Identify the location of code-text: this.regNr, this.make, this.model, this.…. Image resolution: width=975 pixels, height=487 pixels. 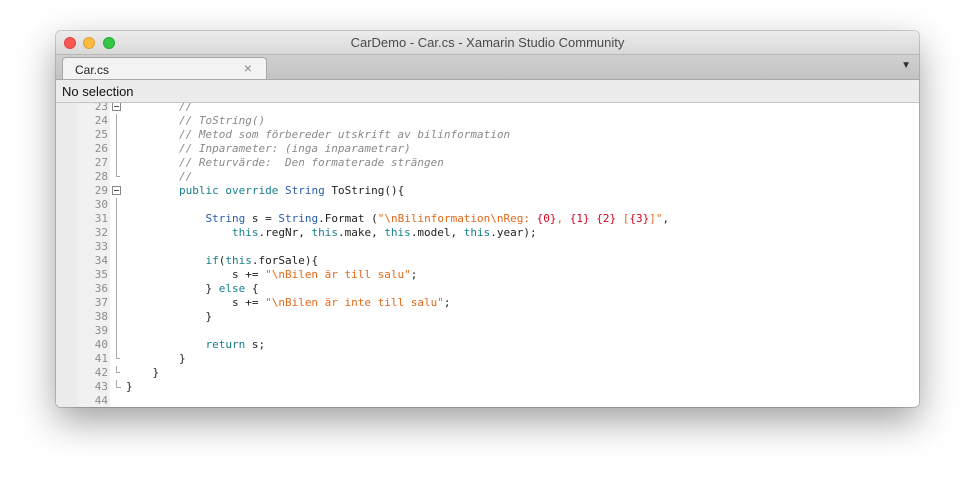
(331, 233).